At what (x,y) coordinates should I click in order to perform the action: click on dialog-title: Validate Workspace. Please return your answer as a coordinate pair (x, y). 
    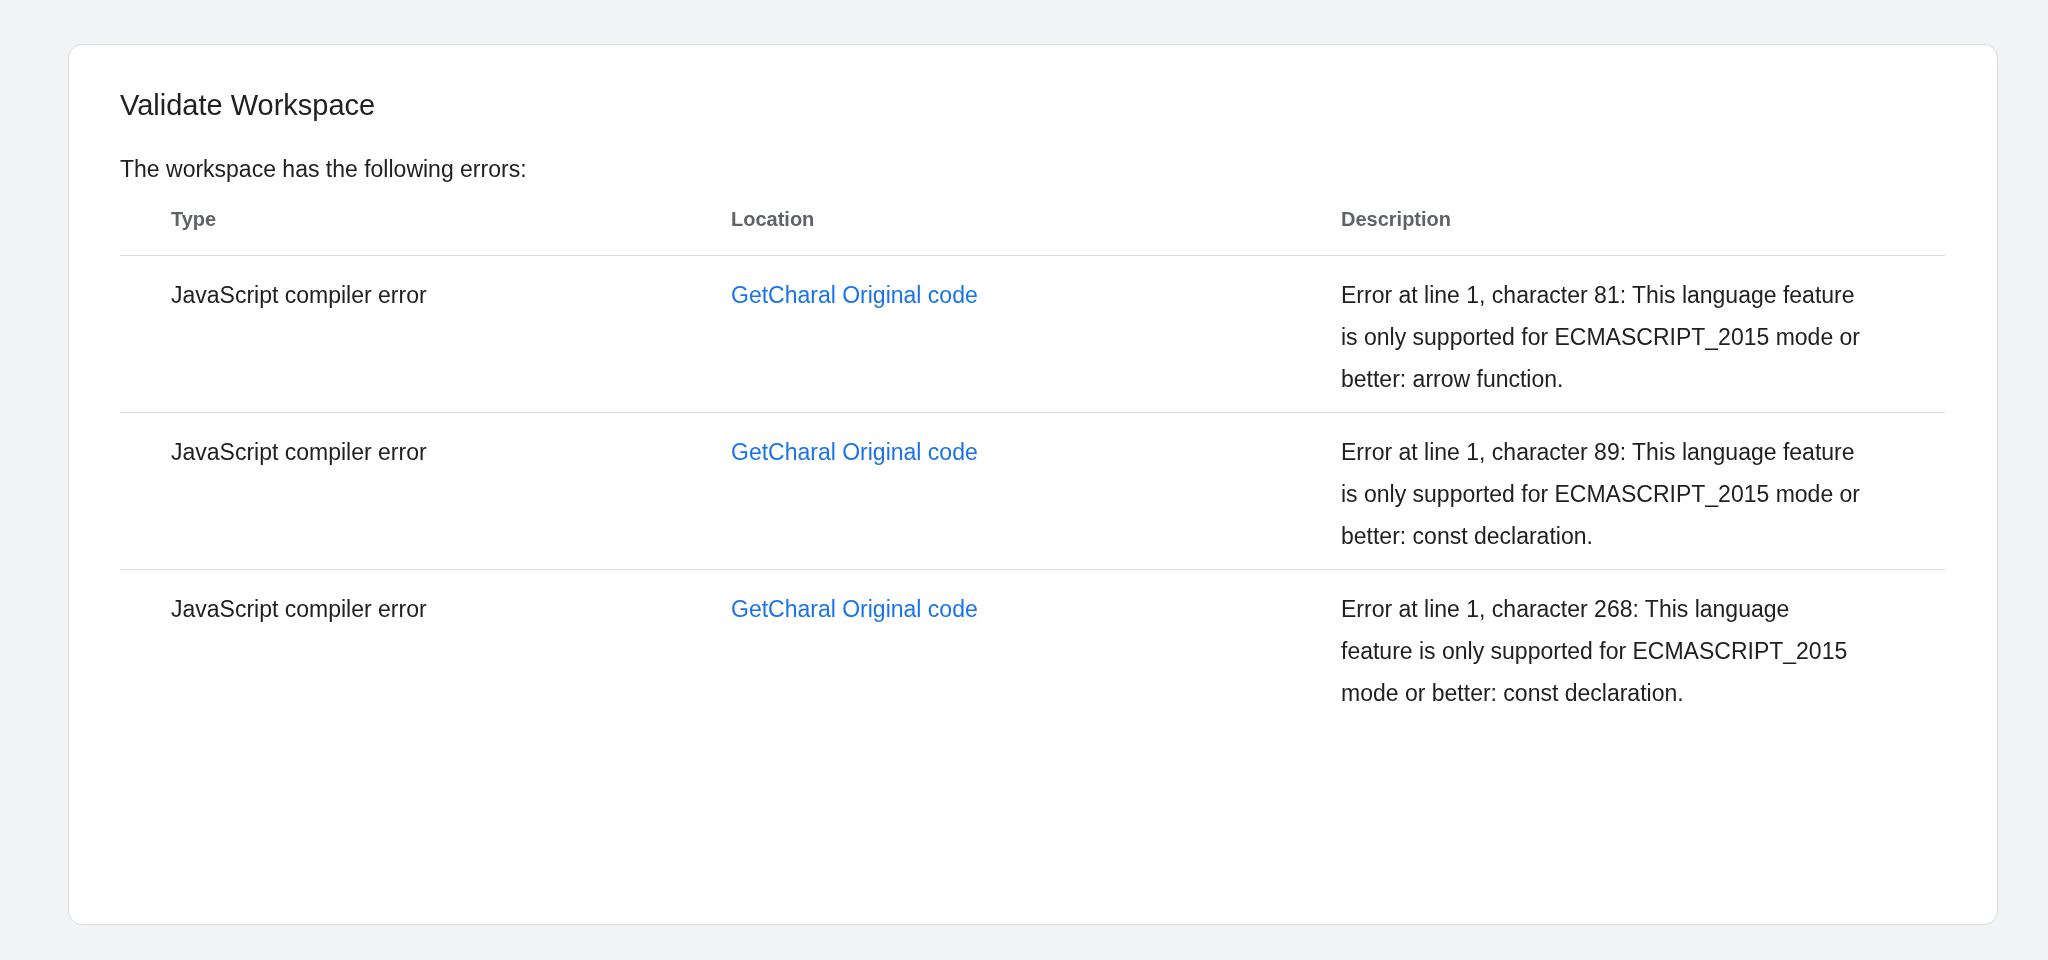
    Looking at the image, I should click on (248, 105).